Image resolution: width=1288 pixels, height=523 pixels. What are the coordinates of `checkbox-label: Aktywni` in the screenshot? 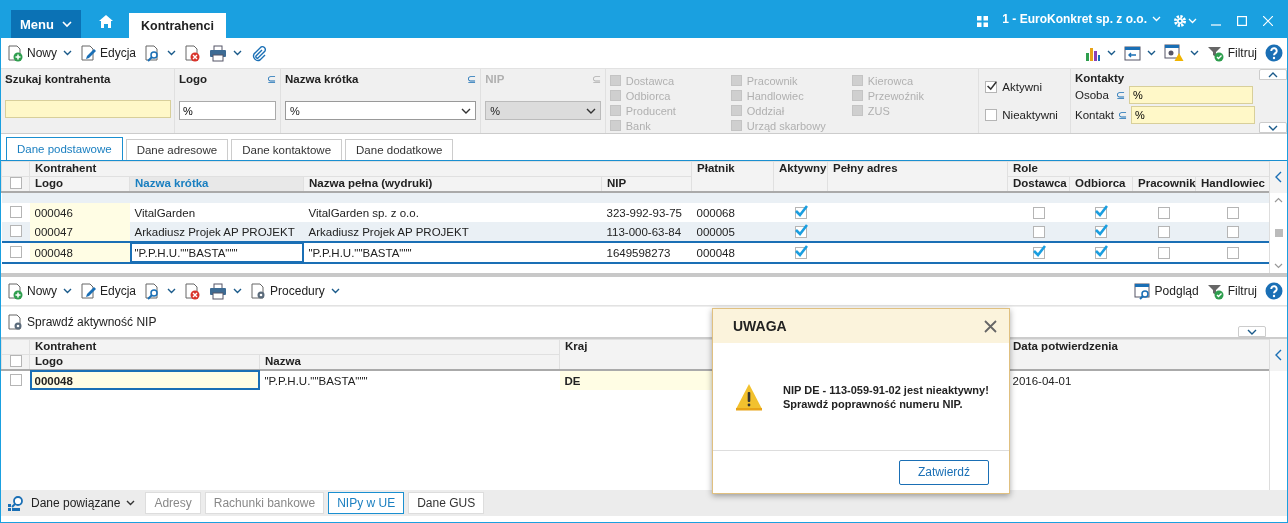 It's located at (1022, 87).